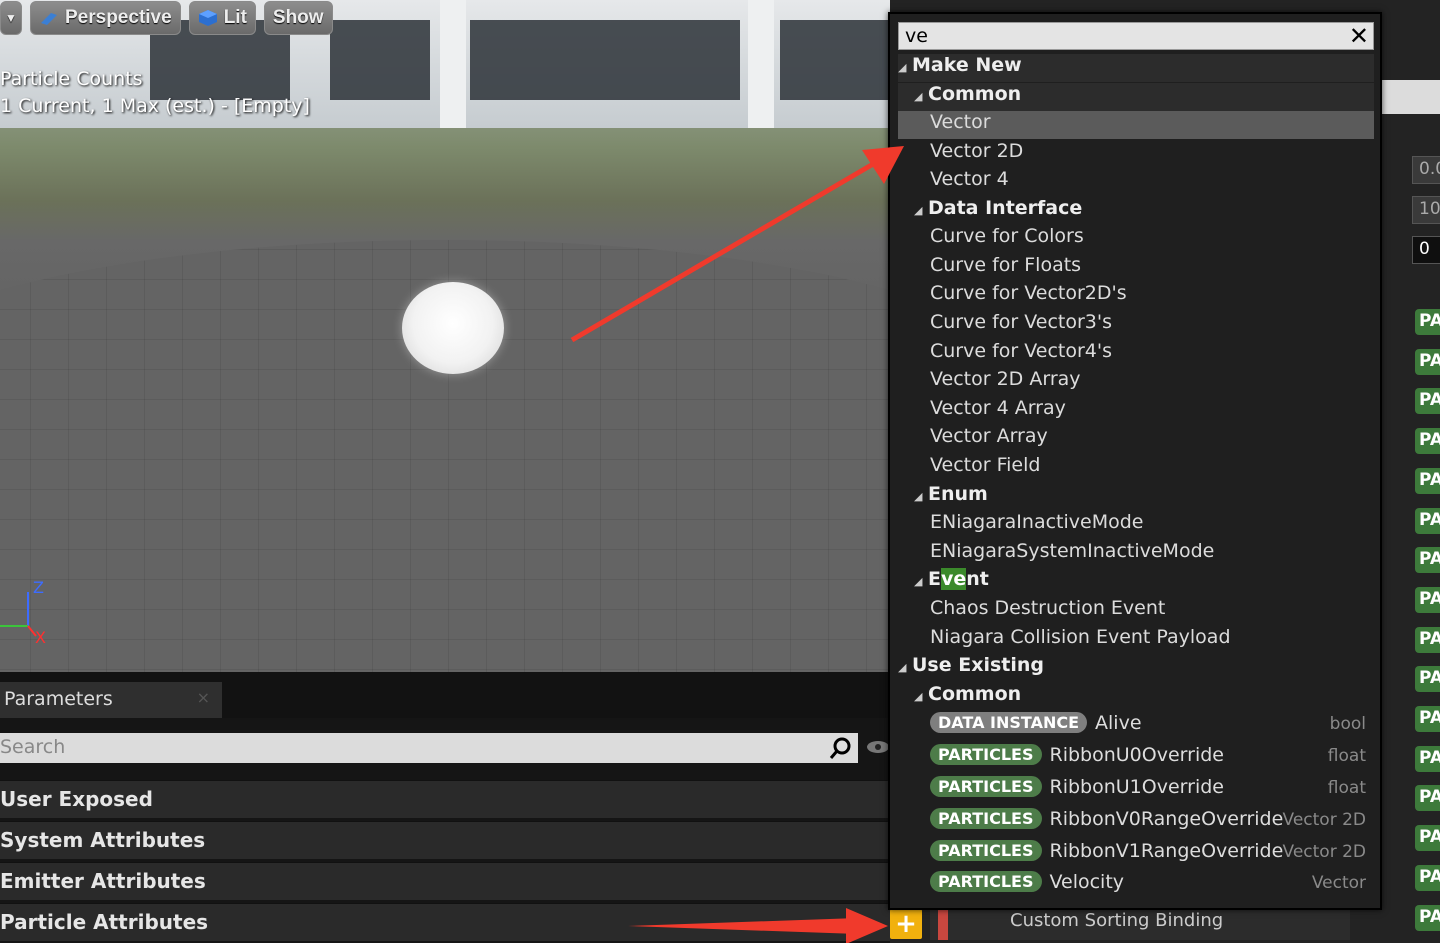  I want to click on section-use-existing-label: Use Existing, so click(978, 665).